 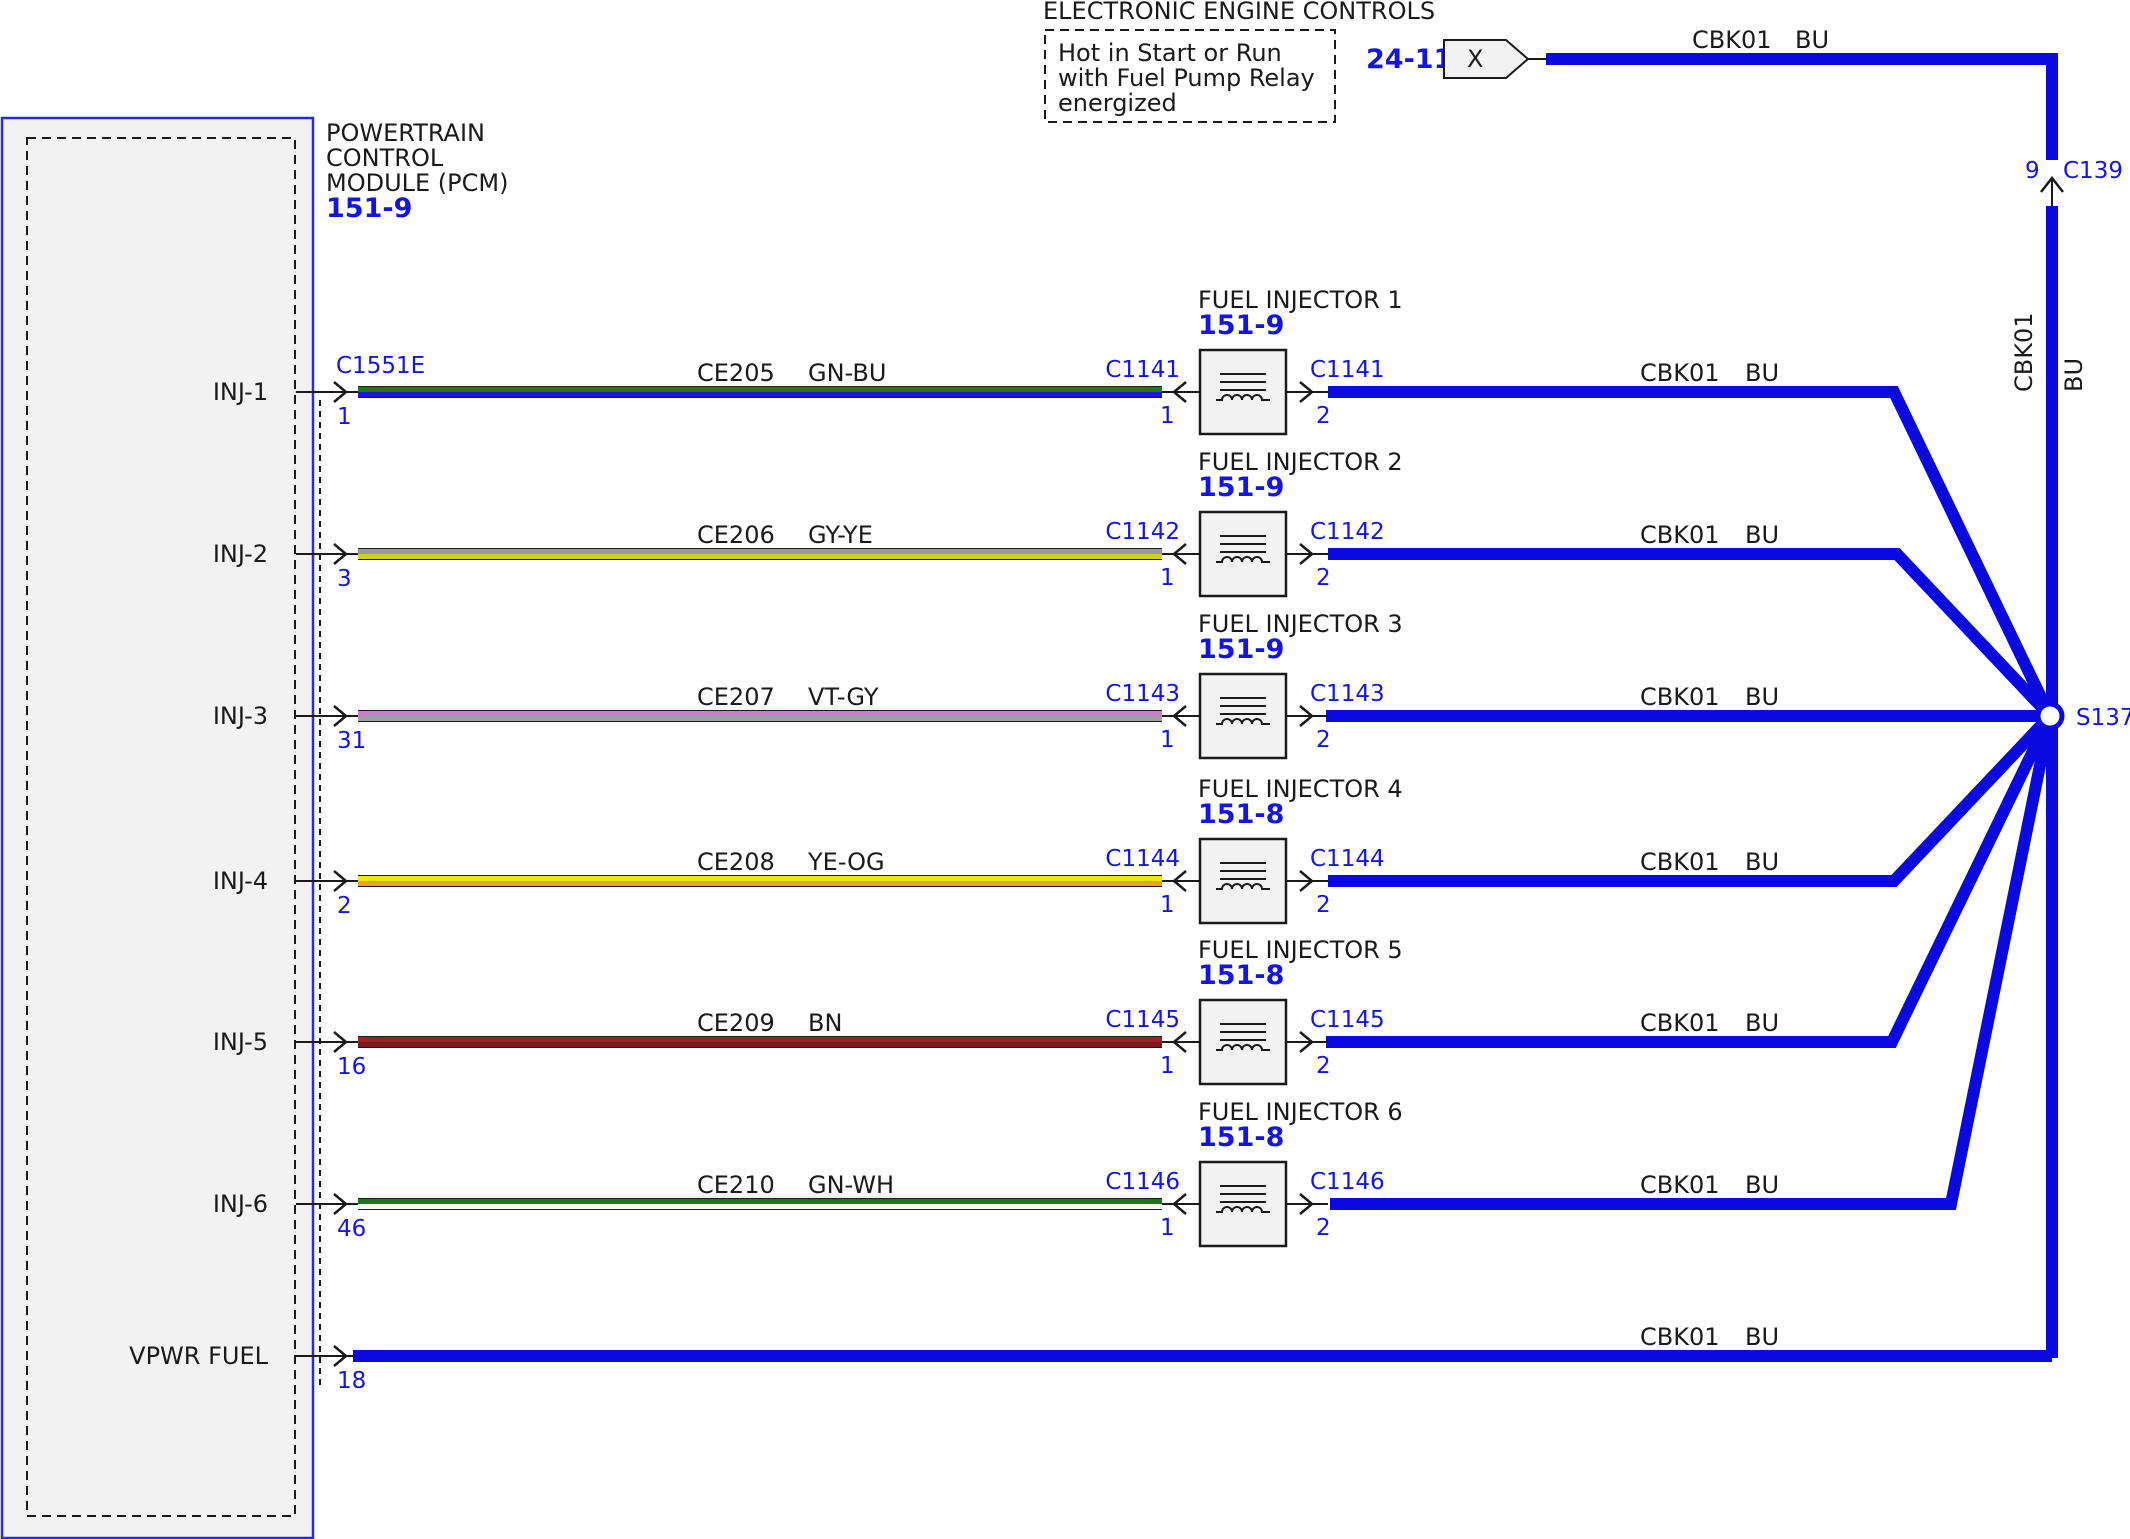 I want to click on vpwr-fuel-circuit: CBK01, so click(x=1680, y=1337).